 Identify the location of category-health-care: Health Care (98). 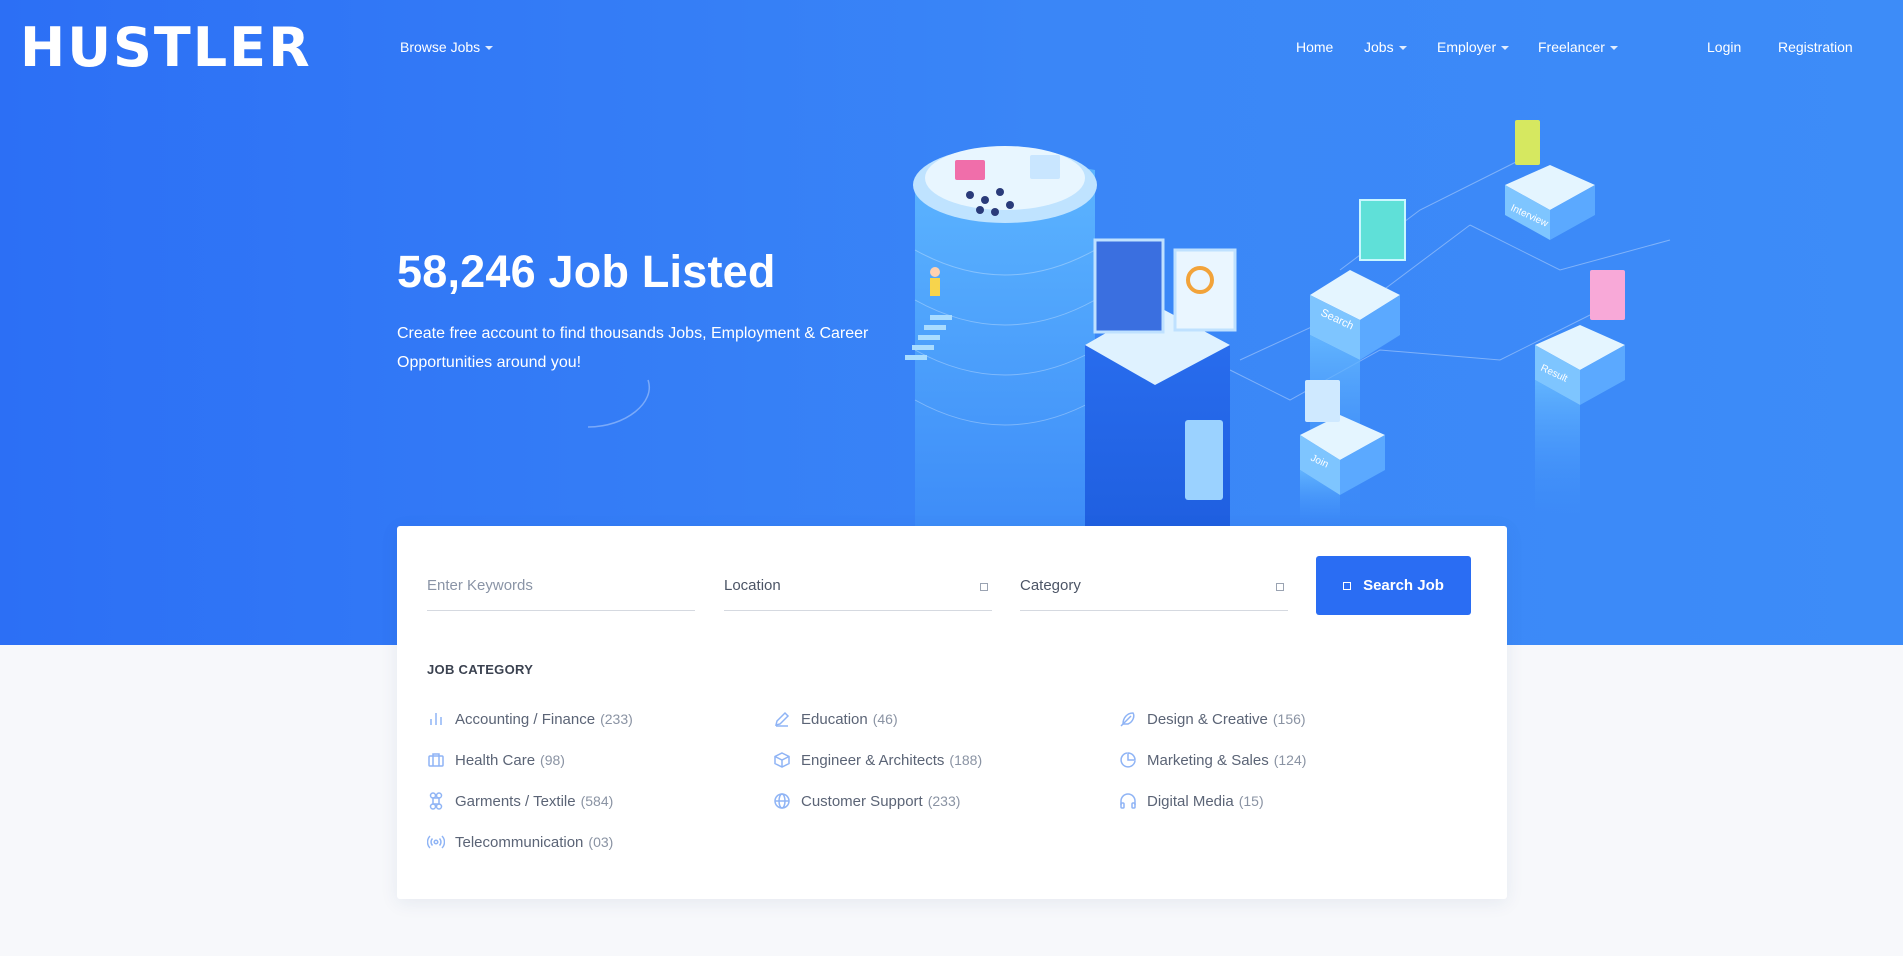
(496, 760).